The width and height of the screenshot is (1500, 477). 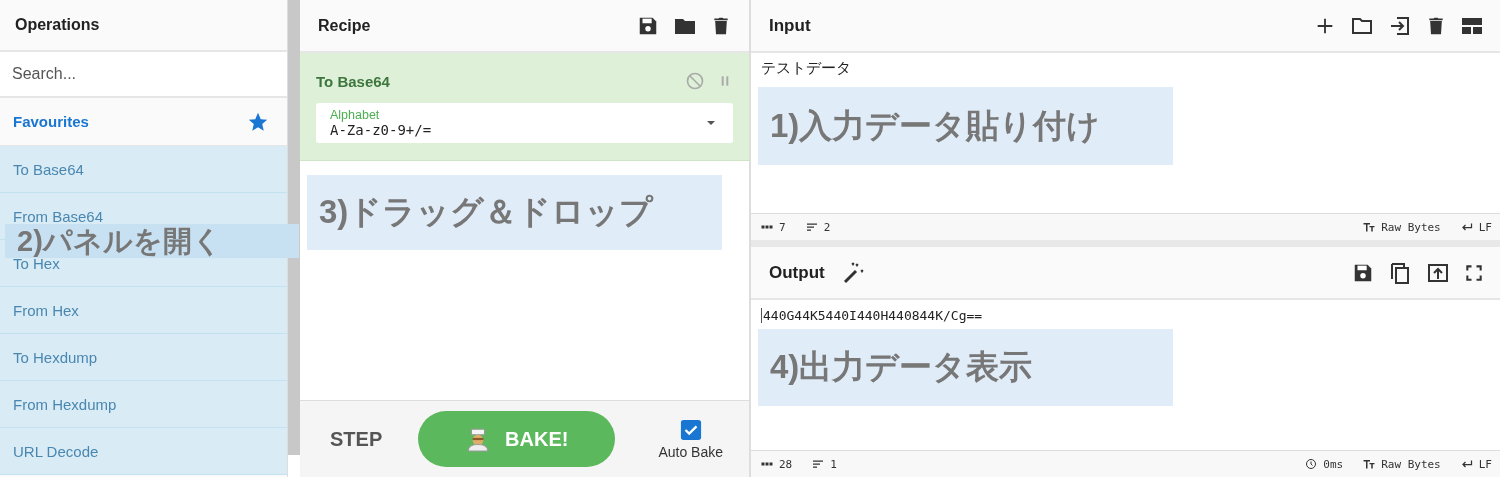 I want to click on bake-time: 0ms, so click(x=1333, y=464).